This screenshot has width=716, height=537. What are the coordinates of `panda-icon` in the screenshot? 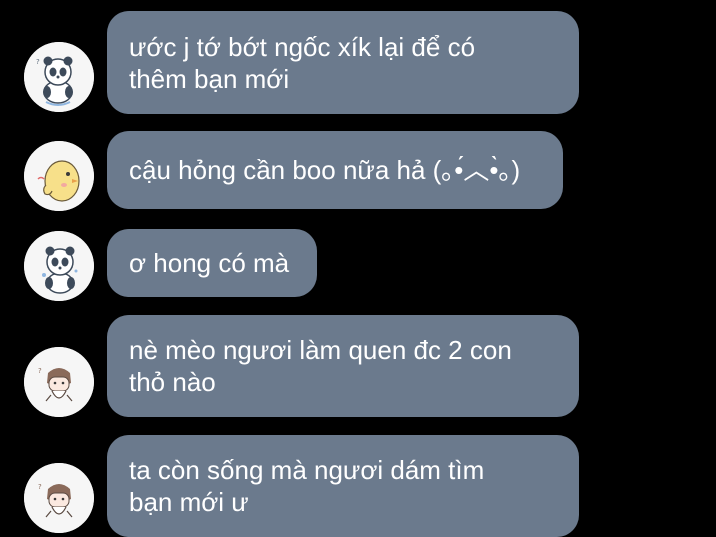 It's located at (59, 266).